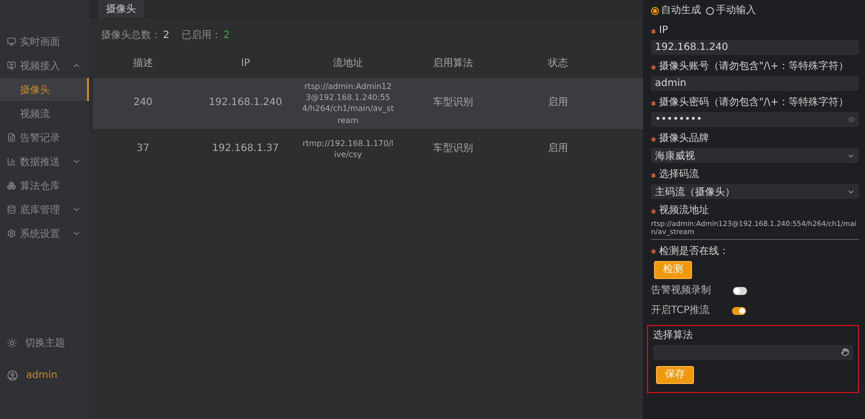 The image size is (865, 419). What do you see at coordinates (753, 352) in the screenshot?
I see `select-field` at bounding box center [753, 352].